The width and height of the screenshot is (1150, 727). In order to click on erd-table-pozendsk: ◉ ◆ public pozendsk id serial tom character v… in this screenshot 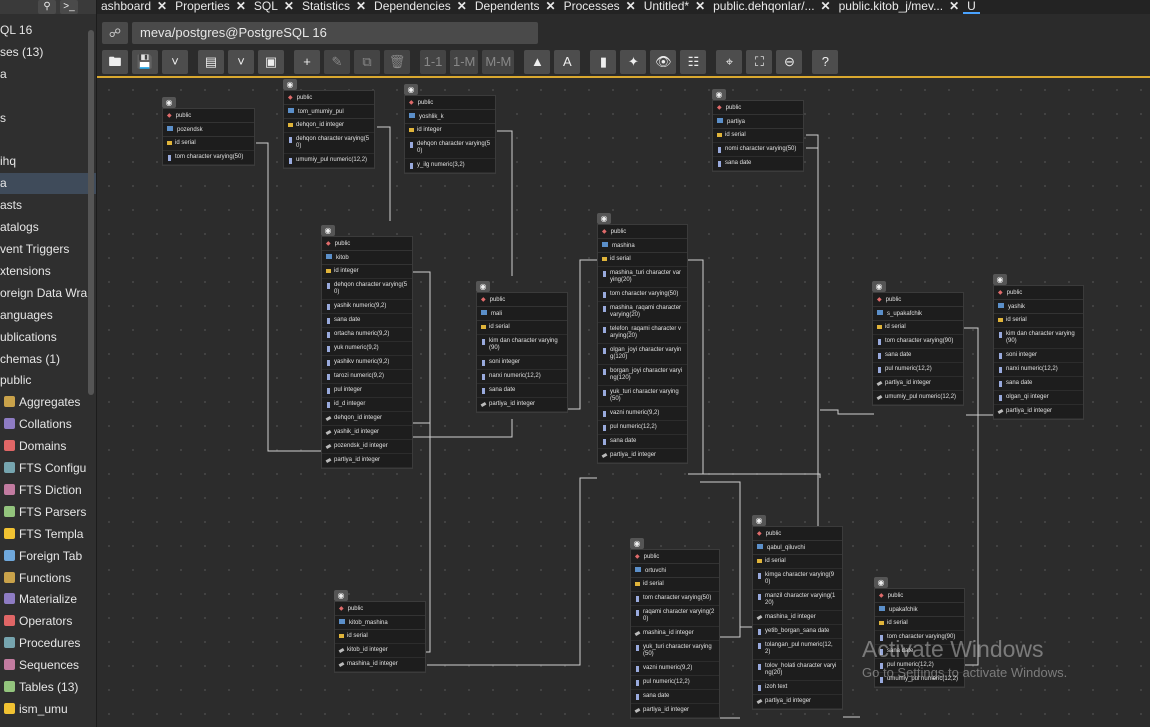, I will do `click(208, 131)`.